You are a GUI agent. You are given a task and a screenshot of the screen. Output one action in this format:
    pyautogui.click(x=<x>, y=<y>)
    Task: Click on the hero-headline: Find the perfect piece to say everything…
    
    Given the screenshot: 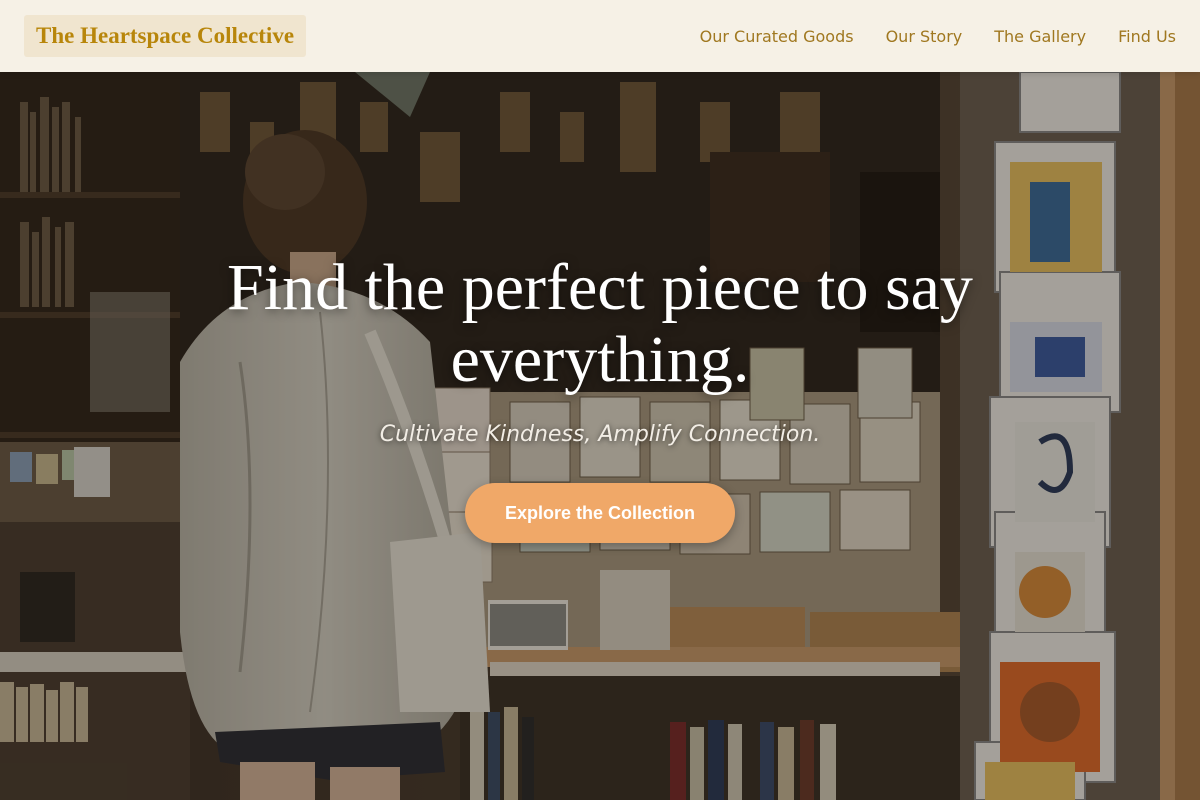 What is the action you would take?
    pyautogui.click(x=600, y=323)
    